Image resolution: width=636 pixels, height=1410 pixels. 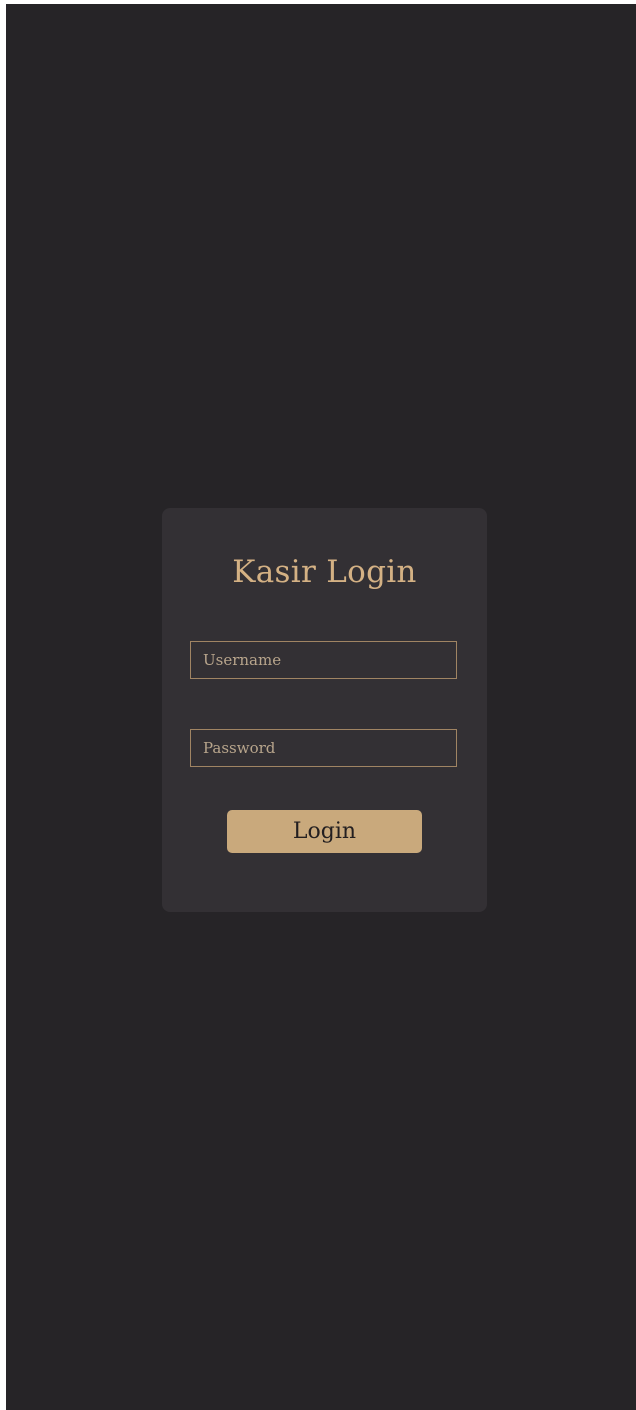 What do you see at coordinates (323, 660) in the screenshot?
I see `username-input` at bounding box center [323, 660].